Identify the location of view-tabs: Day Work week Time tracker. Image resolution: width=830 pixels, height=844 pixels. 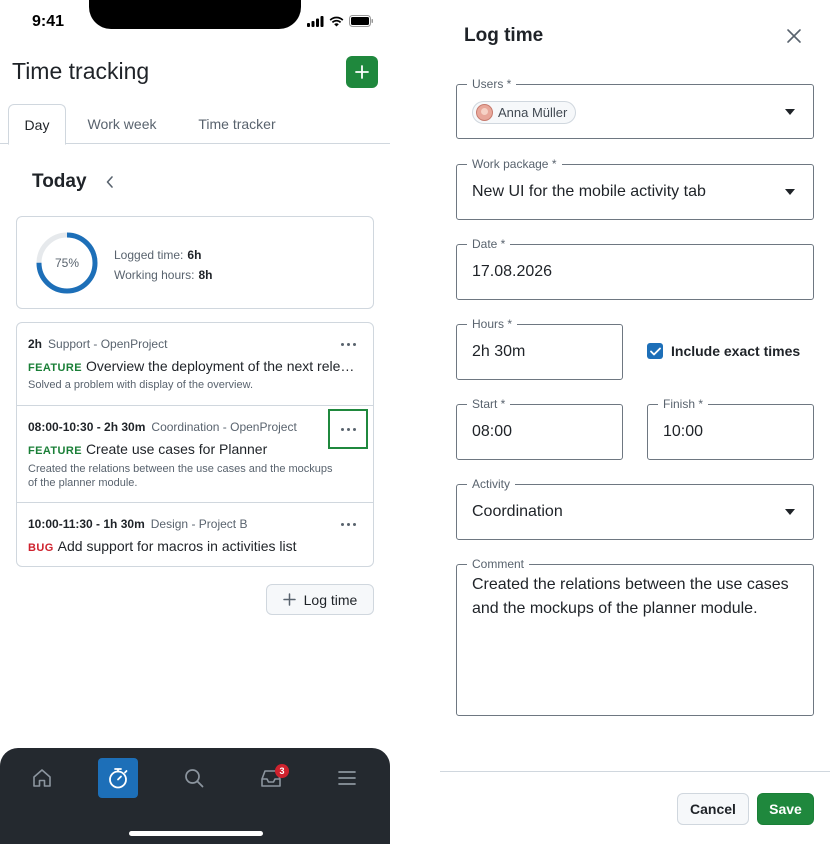
(195, 124).